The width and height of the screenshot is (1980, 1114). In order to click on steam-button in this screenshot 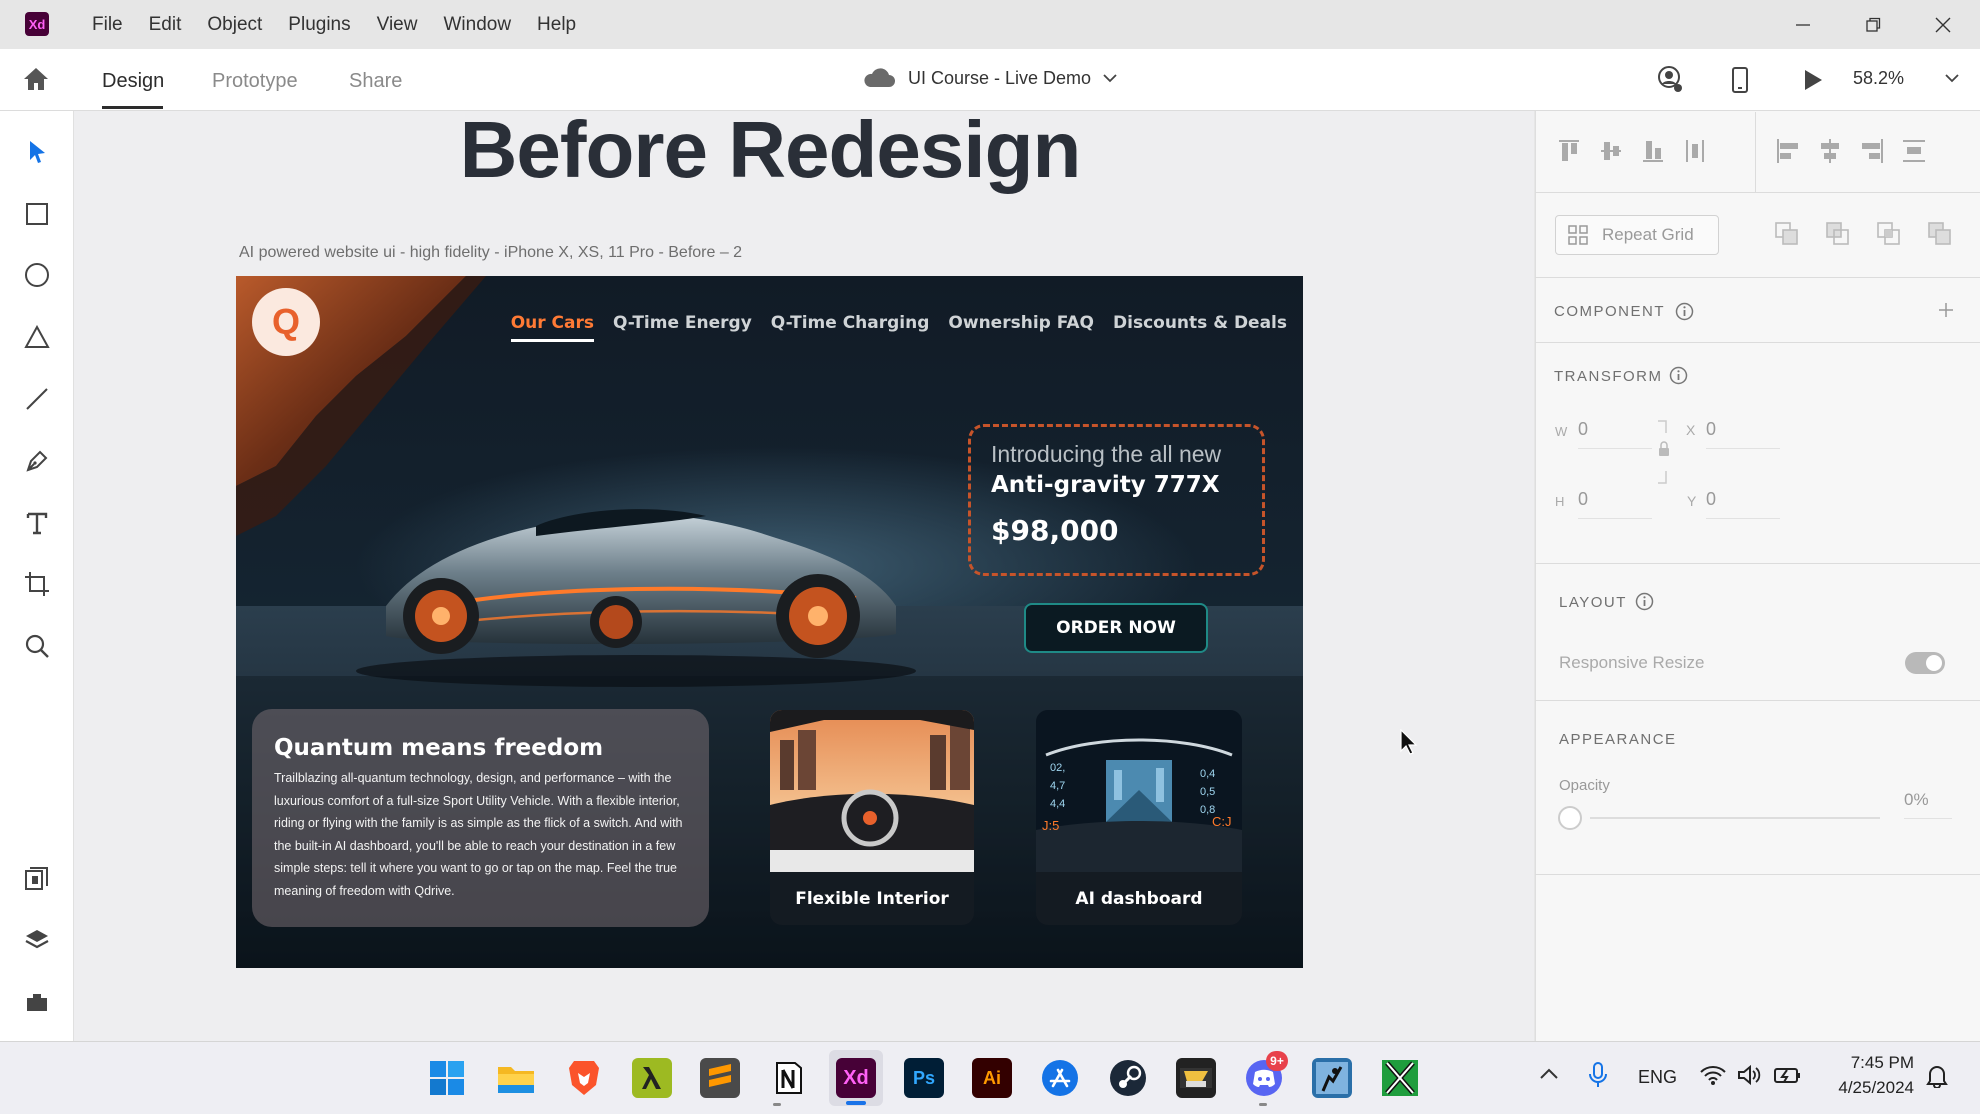, I will do `click(1128, 1078)`.